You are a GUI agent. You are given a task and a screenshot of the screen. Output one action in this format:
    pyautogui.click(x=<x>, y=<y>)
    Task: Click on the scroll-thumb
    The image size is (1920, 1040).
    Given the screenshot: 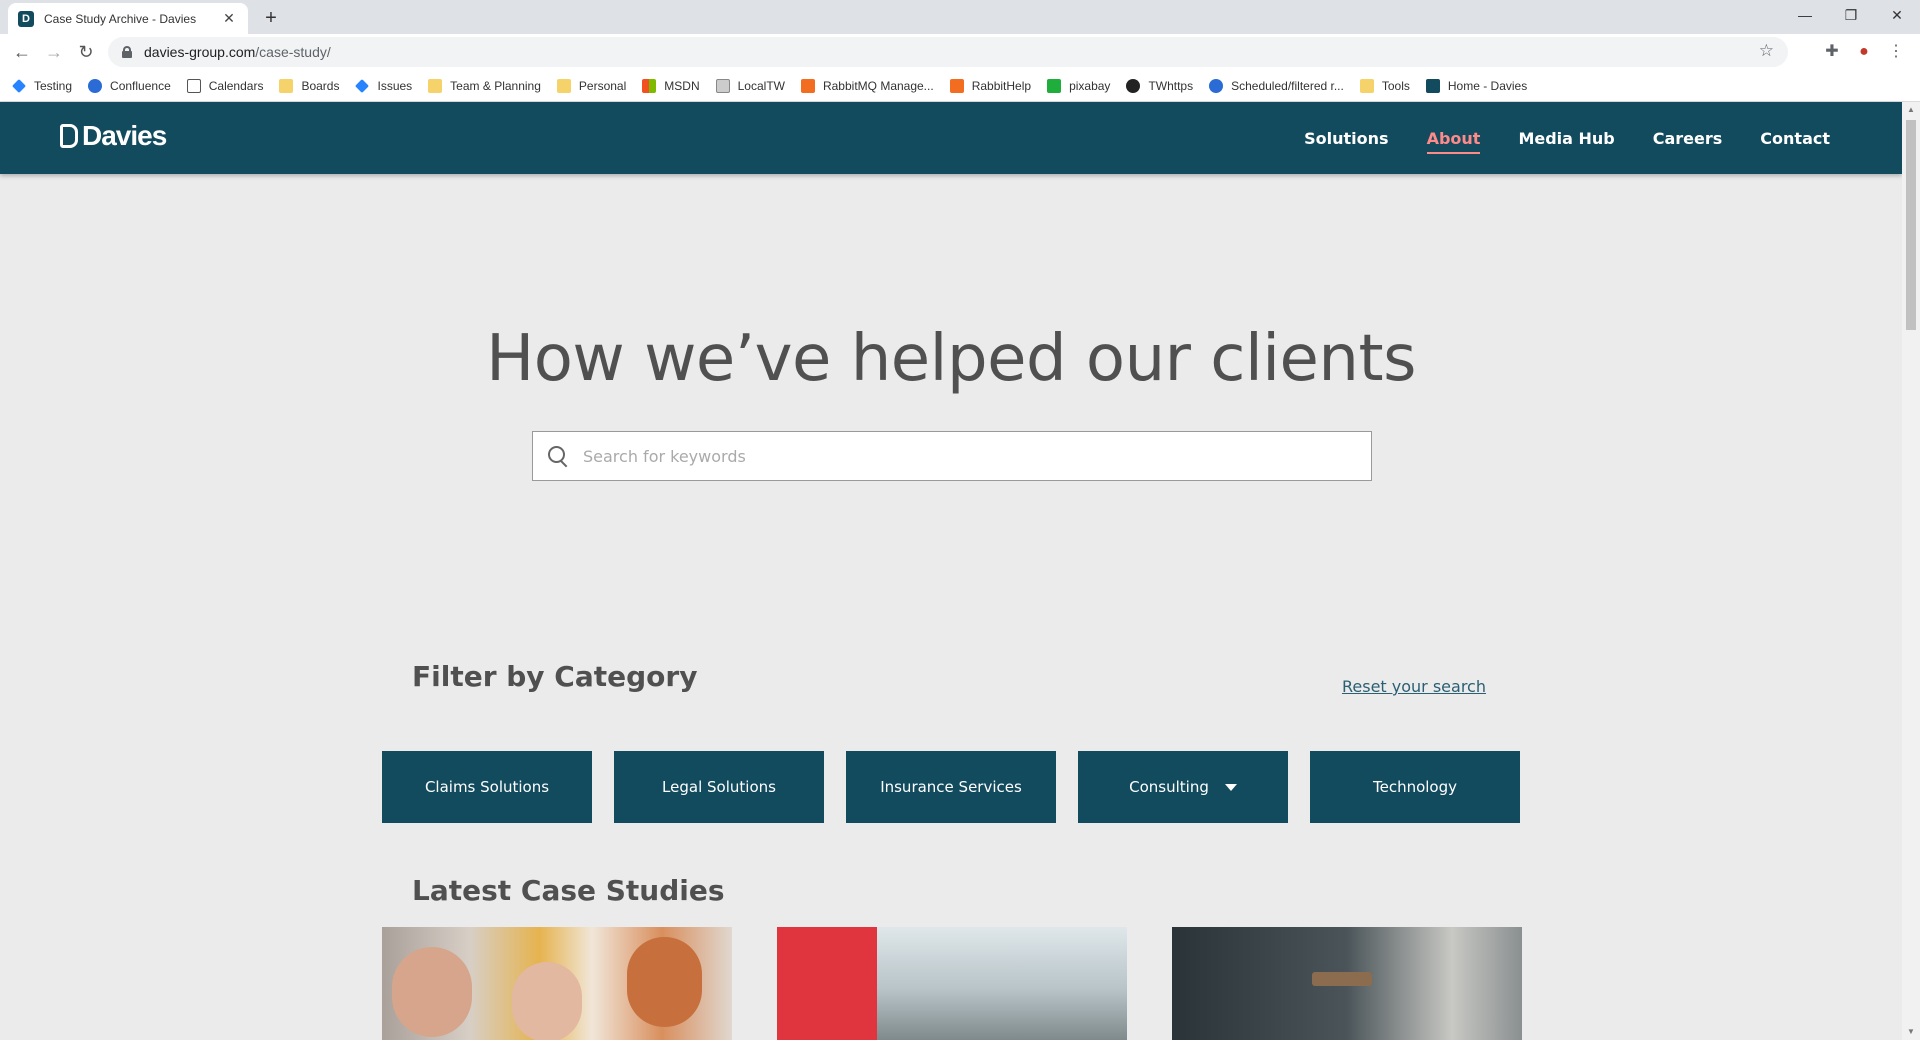 What is the action you would take?
    pyautogui.click(x=1911, y=225)
    